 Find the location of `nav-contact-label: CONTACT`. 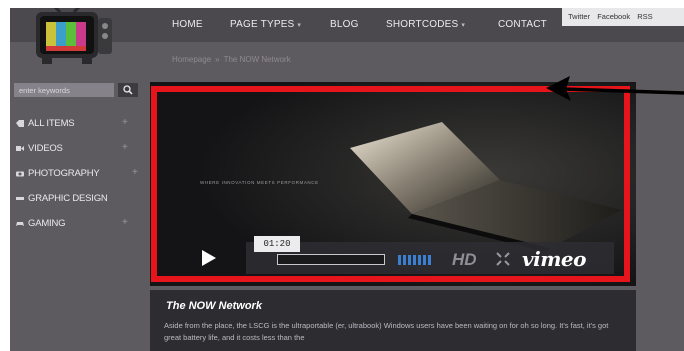

nav-contact-label: CONTACT is located at coordinates (522, 24).